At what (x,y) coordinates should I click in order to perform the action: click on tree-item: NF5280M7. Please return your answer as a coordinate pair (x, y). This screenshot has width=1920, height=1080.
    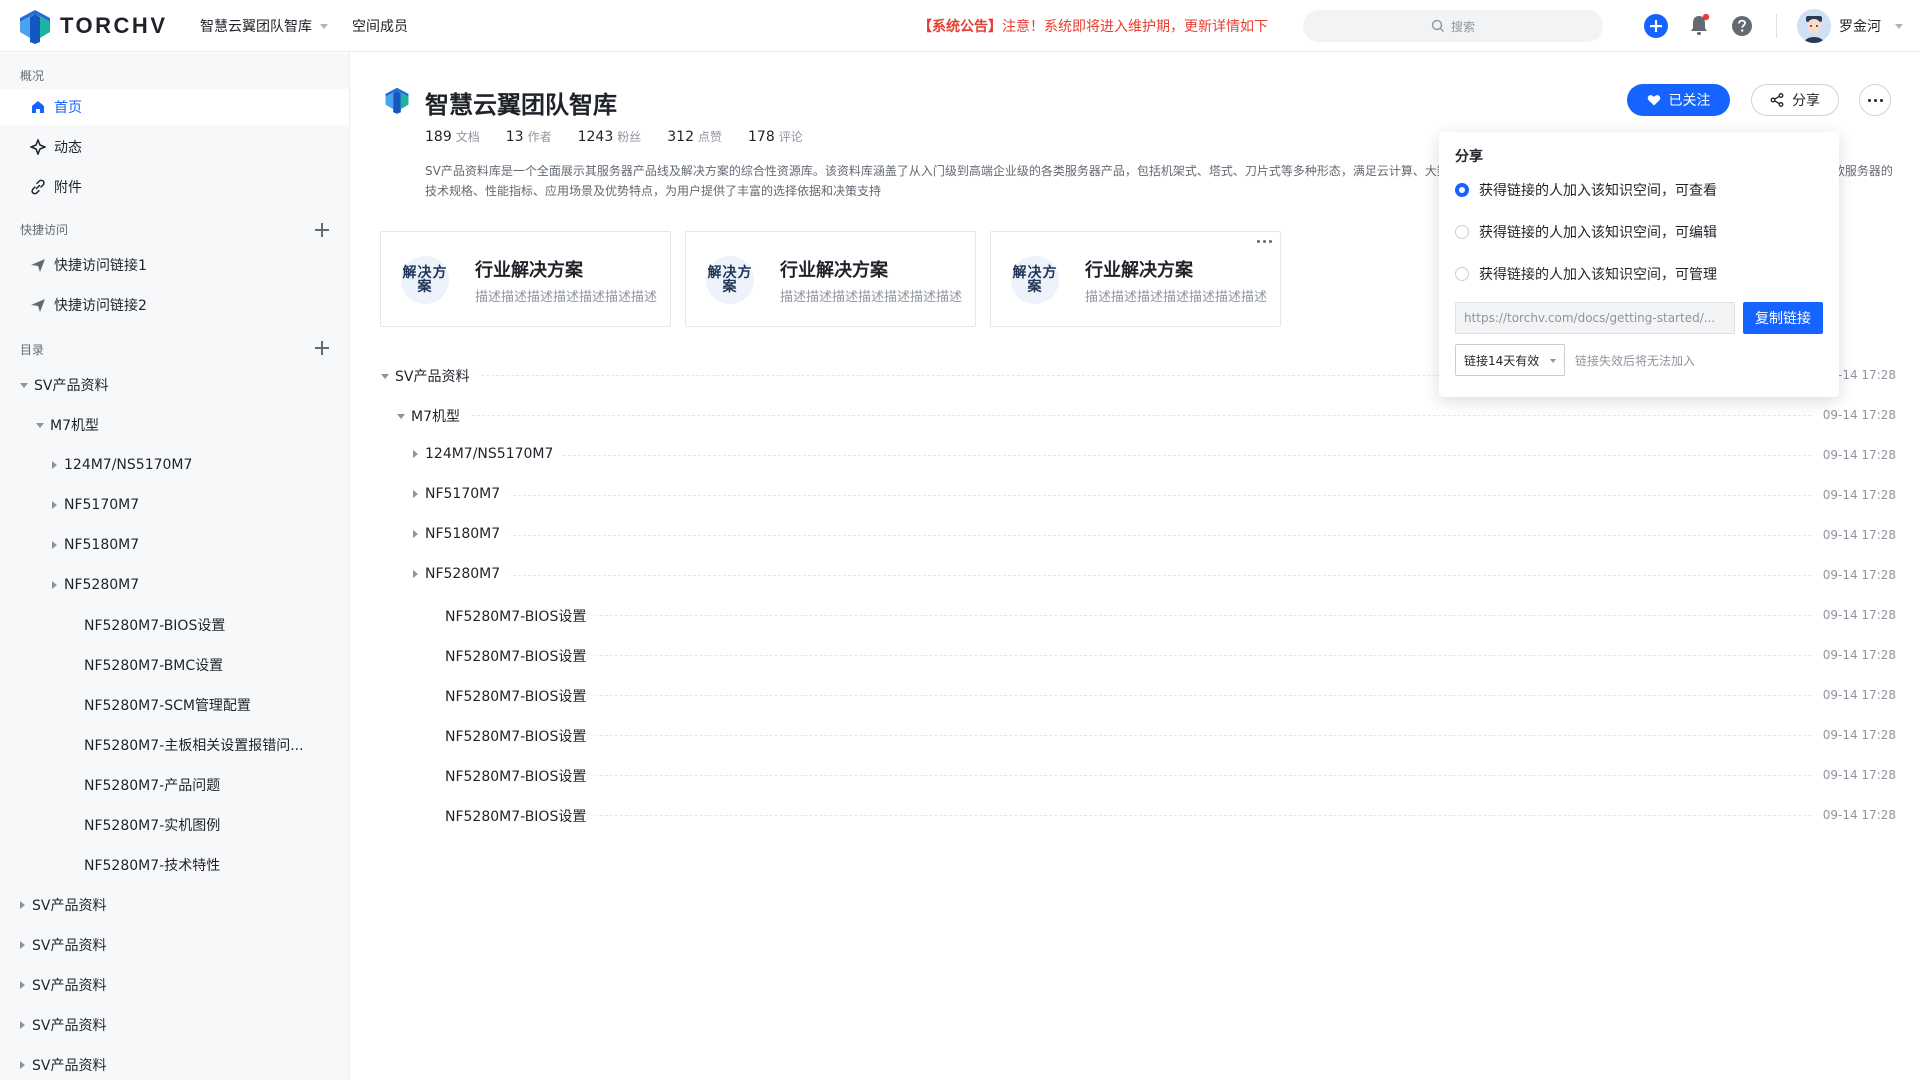
    Looking at the image, I should click on (95, 585).